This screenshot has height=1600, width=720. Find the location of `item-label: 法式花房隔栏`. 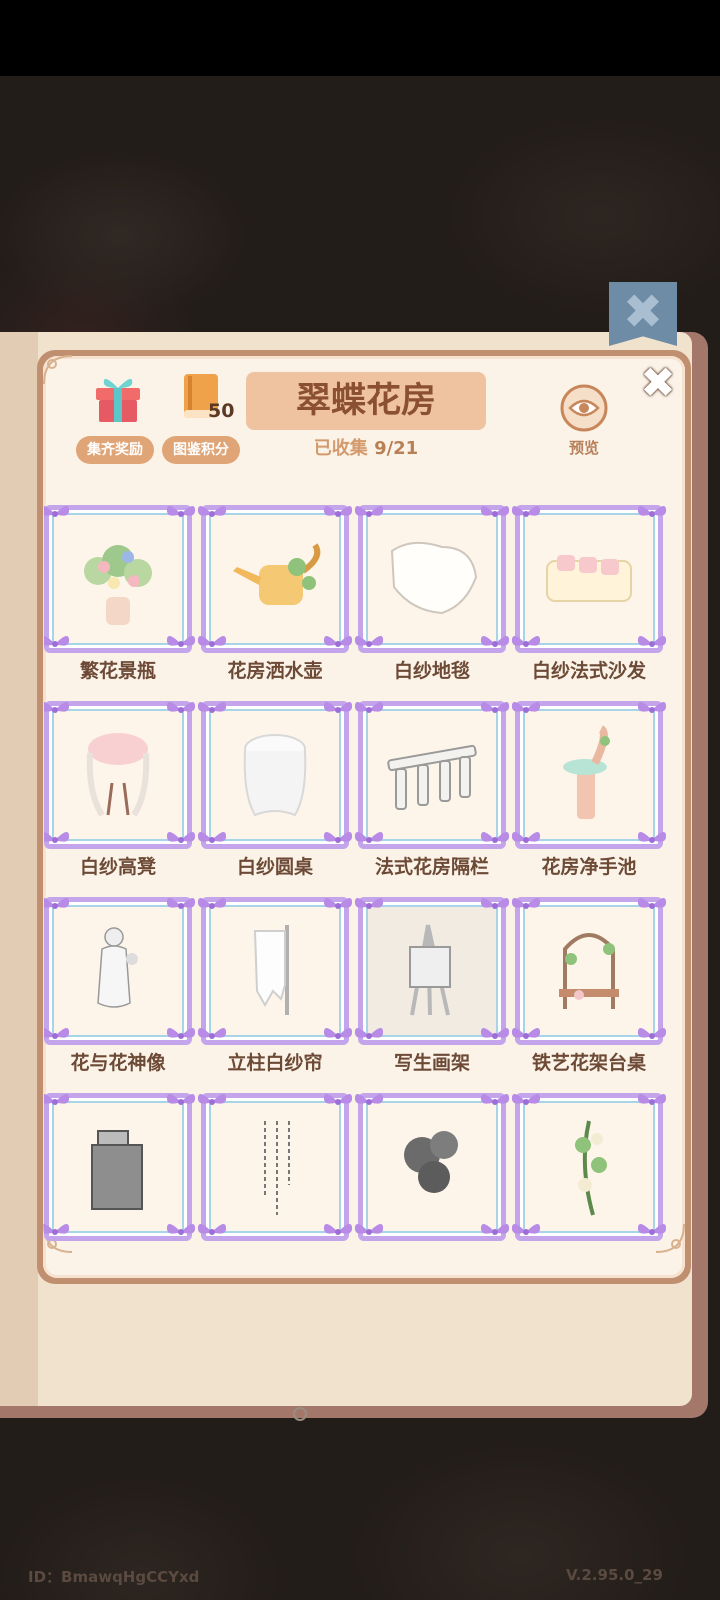

item-label: 法式花房隔栏 is located at coordinates (431, 867).